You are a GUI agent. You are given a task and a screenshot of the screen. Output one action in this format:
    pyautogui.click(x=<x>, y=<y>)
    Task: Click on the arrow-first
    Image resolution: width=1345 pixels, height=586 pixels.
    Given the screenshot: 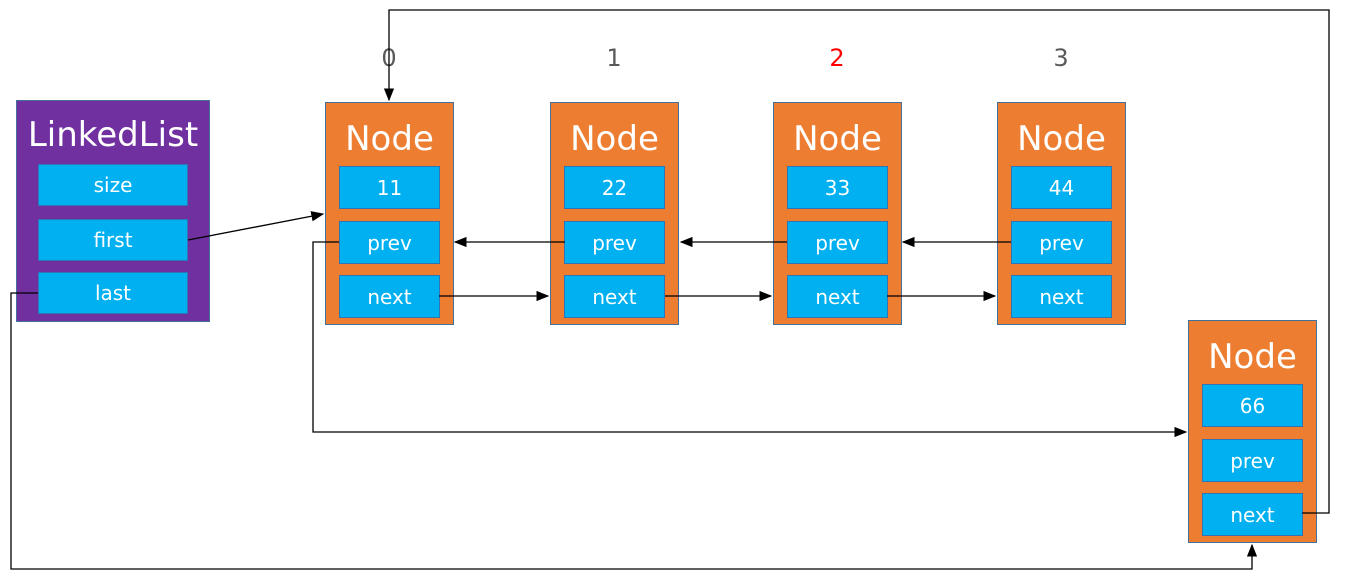 What is the action you would take?
    pyautogui.click(x=256, y=226)
    